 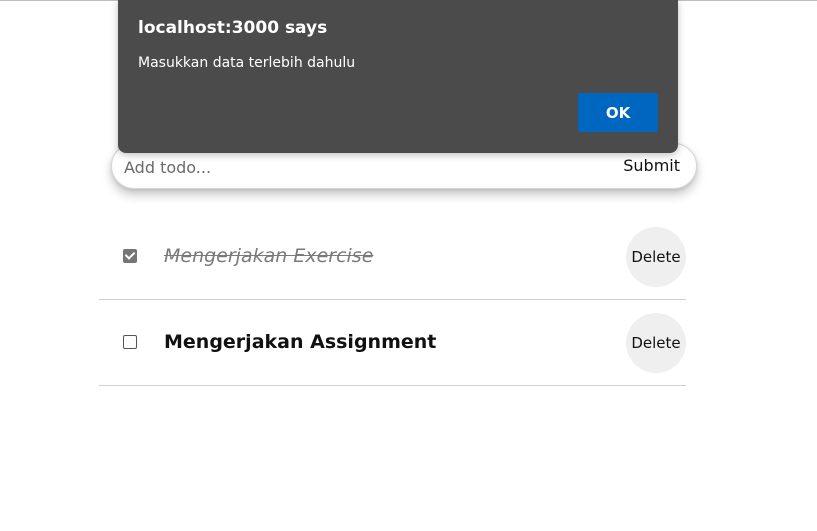 What do you see at coordinates (300, 342) in the screenshot?
I see `todo-item-text: Mengerjakan Assignment` at bounding box center [300, 342].